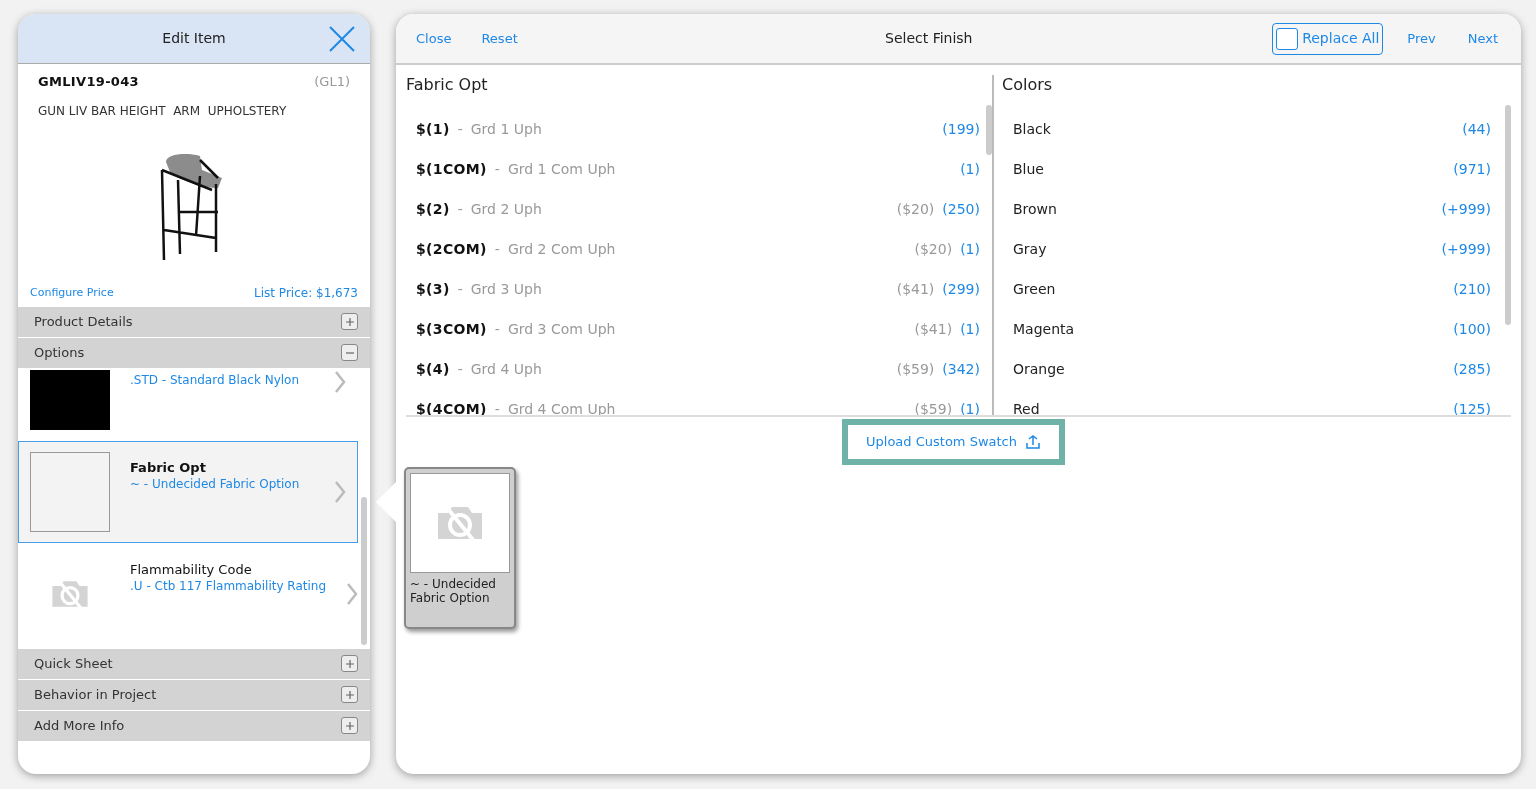  What do you see at coordinates (1472, 407) in the screenshot?
I see `color-count: (125)` at bounding box center [1472, 407].